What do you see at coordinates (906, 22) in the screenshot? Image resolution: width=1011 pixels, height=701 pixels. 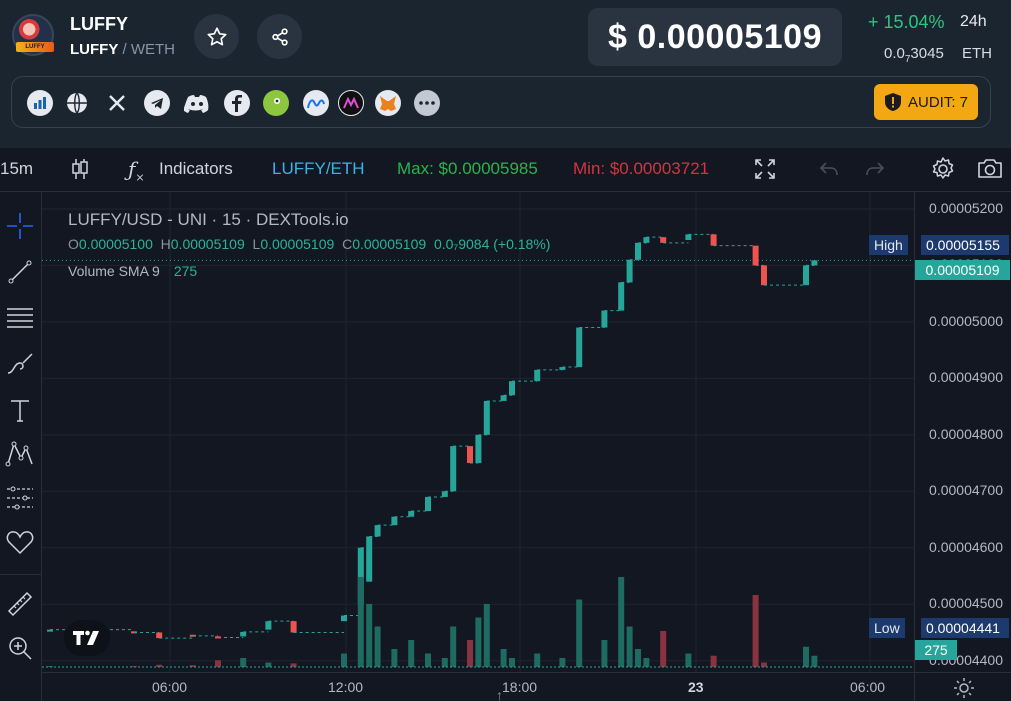 I see `price-change: + 15.04%` at bounding box center [906, 22].